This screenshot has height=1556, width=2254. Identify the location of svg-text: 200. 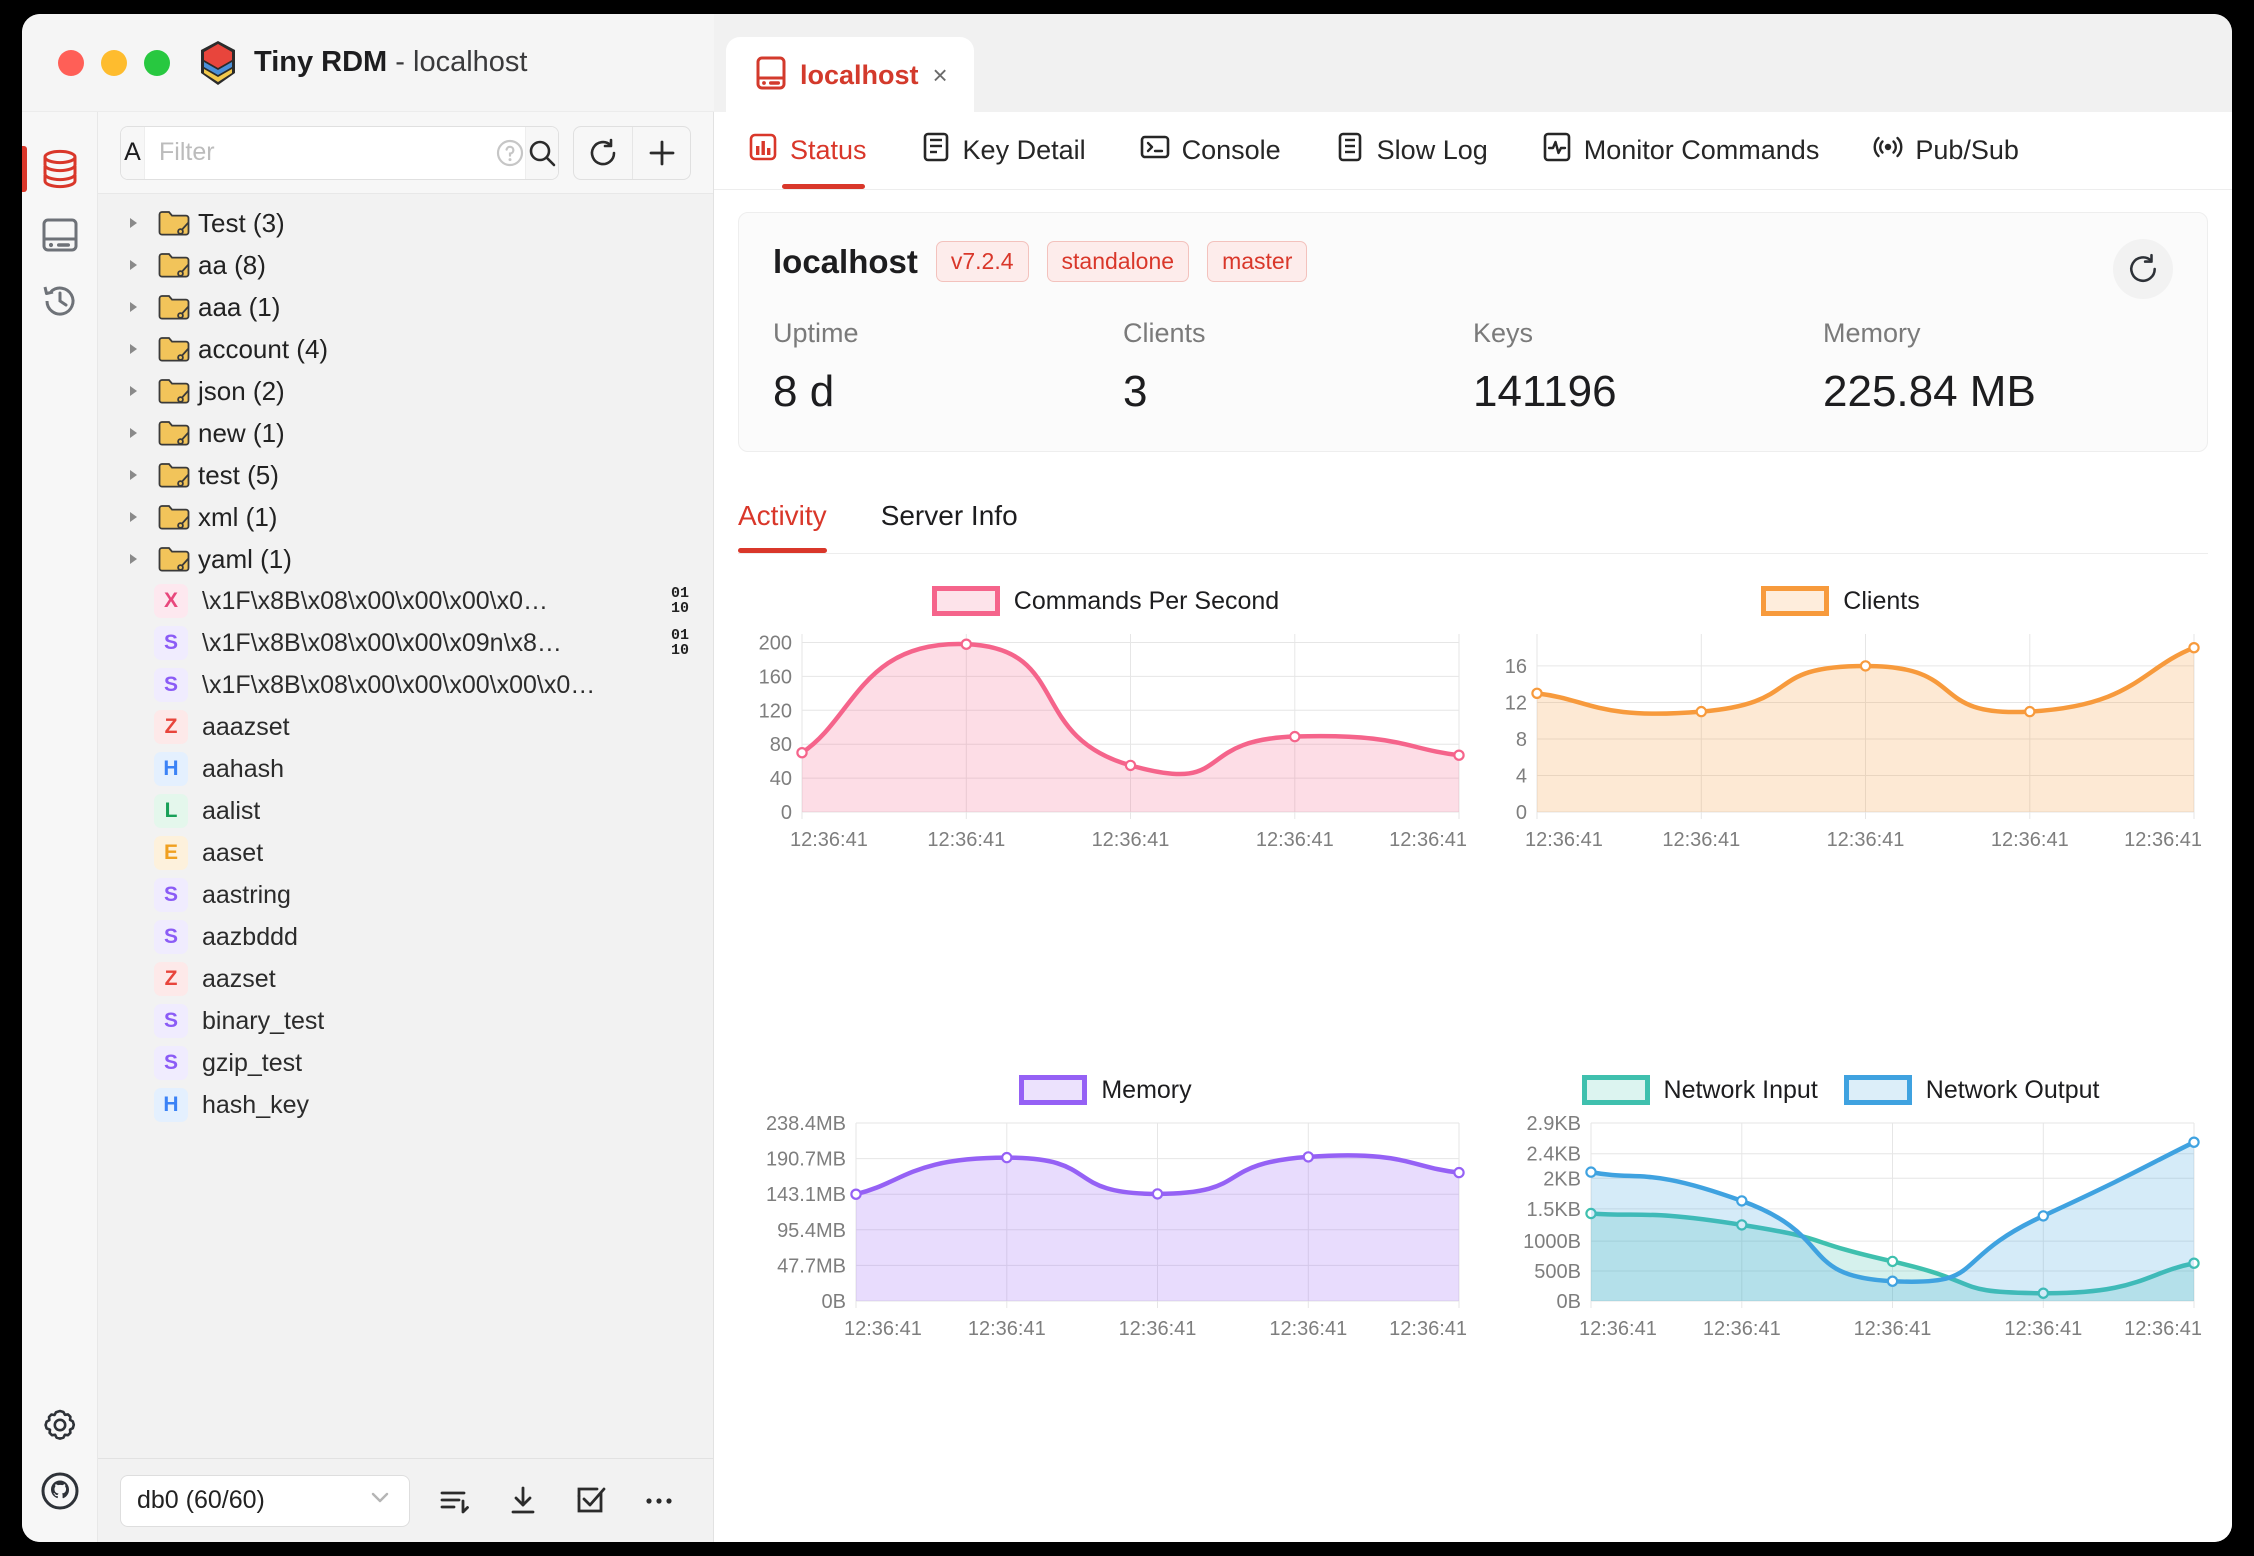
(775, 644).